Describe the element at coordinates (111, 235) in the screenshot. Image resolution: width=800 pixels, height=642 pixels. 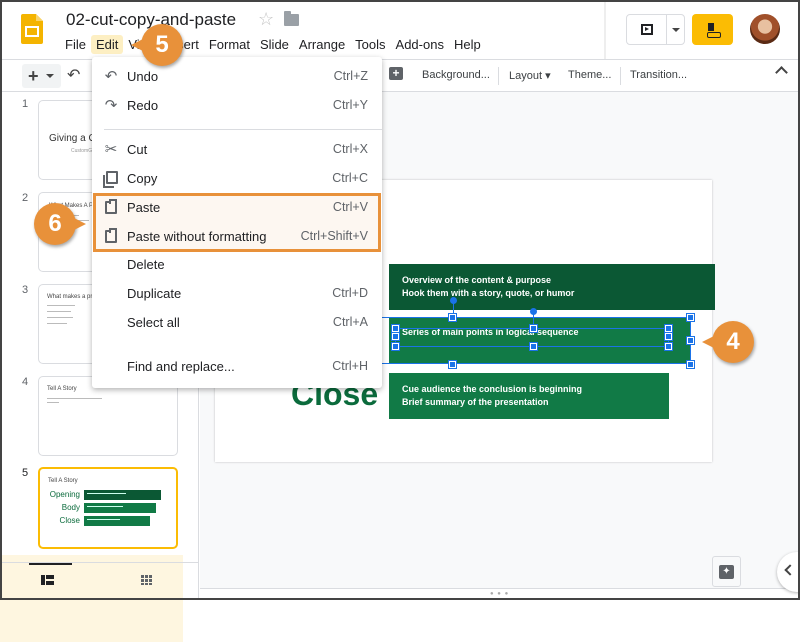
I see `clipboard-text-icon` at that location.